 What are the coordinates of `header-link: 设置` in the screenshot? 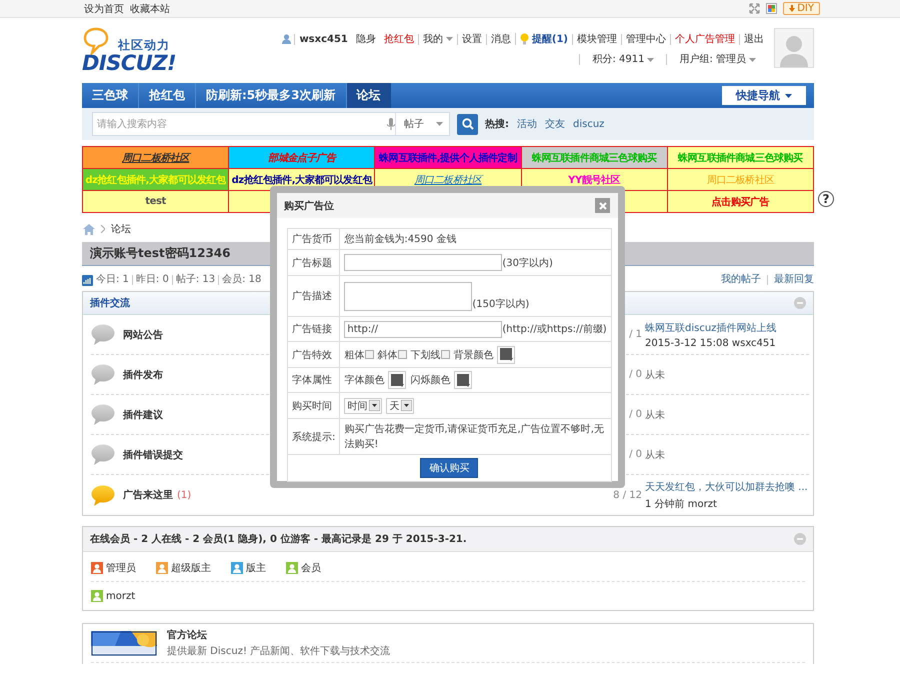 It's located at (471, 39).